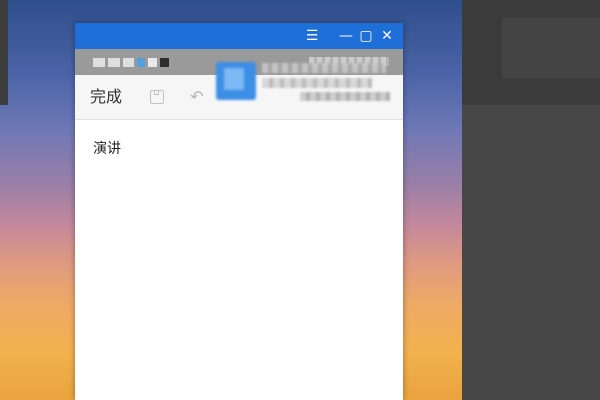 This screenshot has height=400, width=600. Describe the element at coordinates (366, 36) in the screenshot. I see `maximize-icon: ▢` at that location.